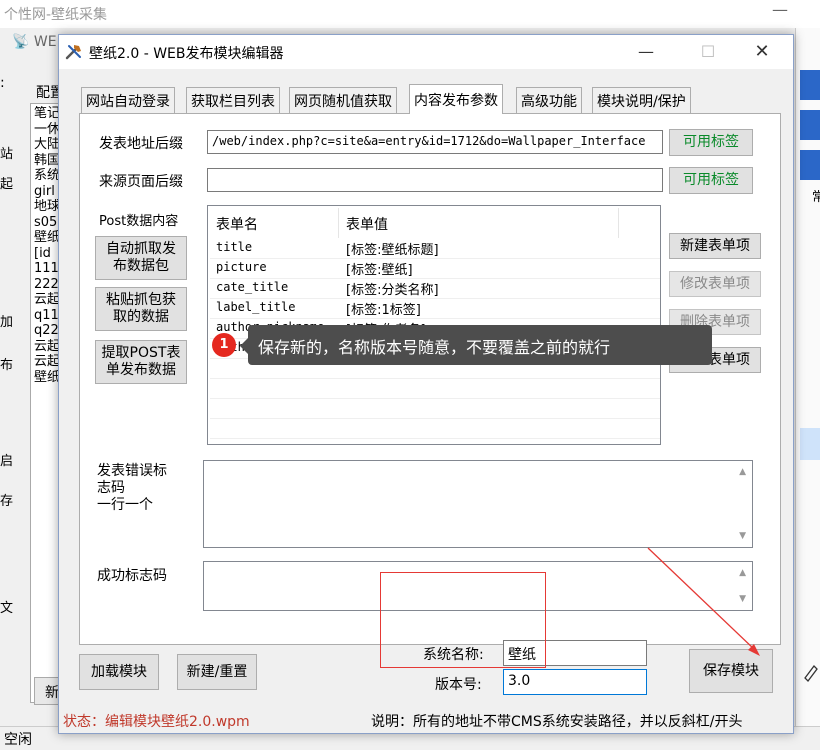 The image size is (820, 750). I want to click on tab-auto-login: 网站自动登录, so click(128, 100).